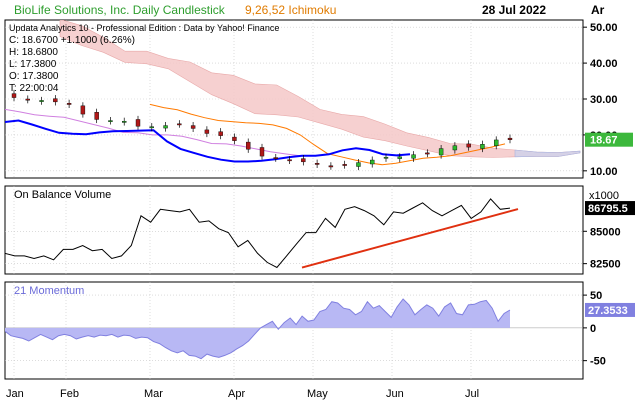 The width and height of the screenshot is (640, 410). Describe the element at coordinates (395, 394) in the screenshot. I see `month-label: Jun` at that location.